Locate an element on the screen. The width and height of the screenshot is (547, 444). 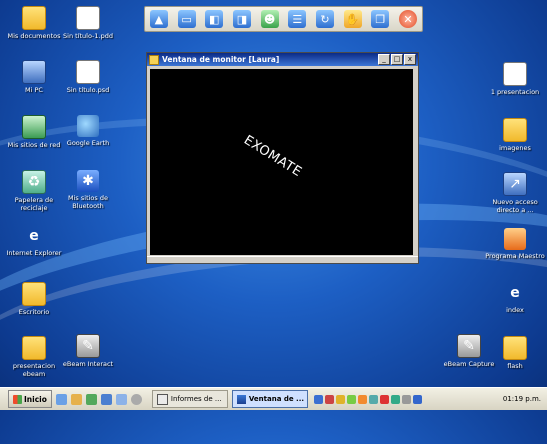
system-tray is located at coordinates (367, 399).